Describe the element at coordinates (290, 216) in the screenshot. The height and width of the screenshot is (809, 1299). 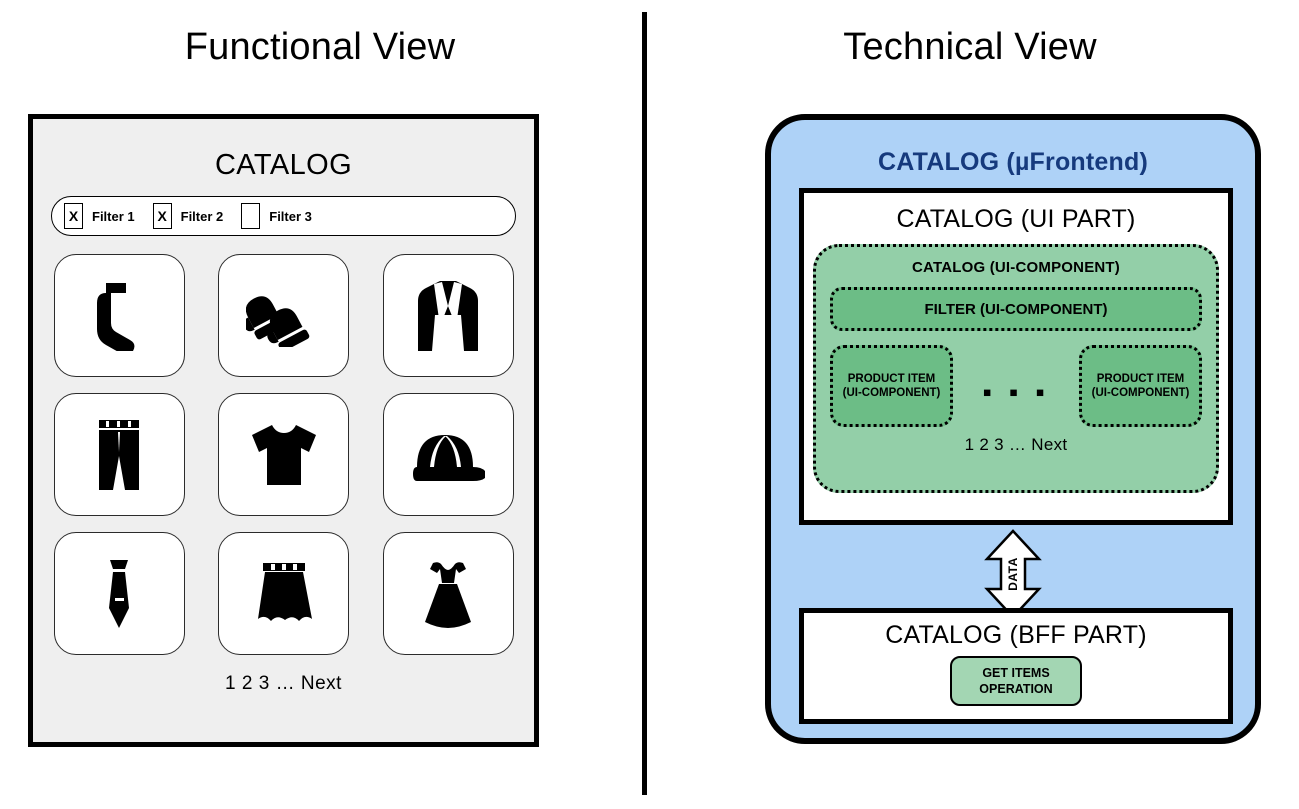
I see `filter-label-3: Filter 3` at that location.